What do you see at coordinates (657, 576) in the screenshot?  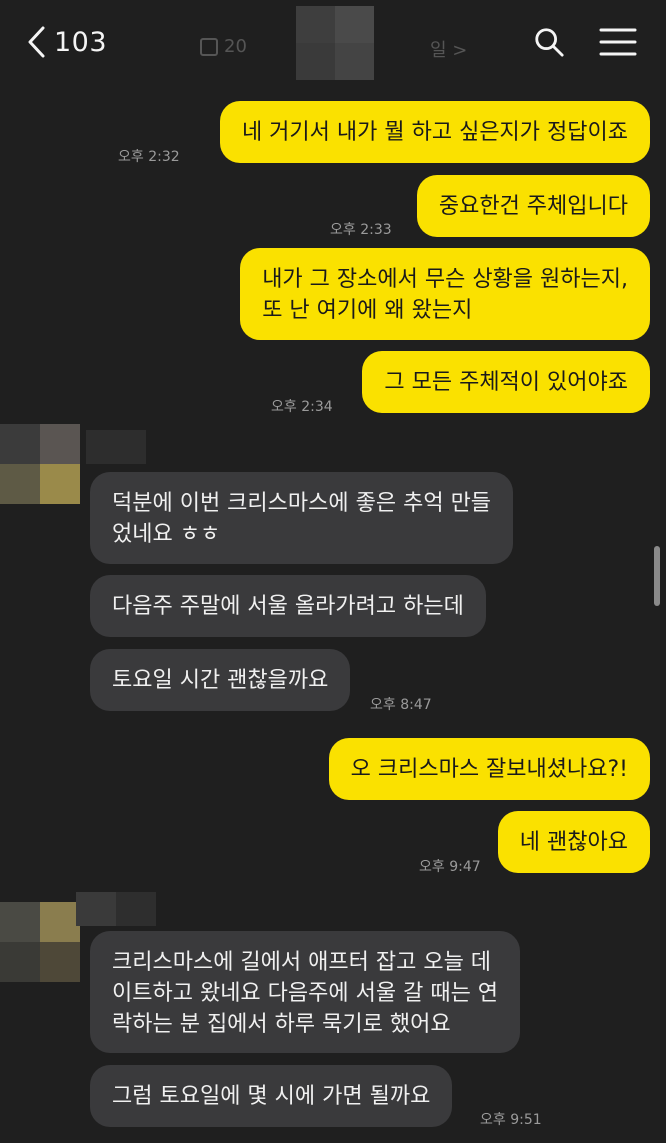 I see `scrollbar-thumb` at bounding box center [657, 576].